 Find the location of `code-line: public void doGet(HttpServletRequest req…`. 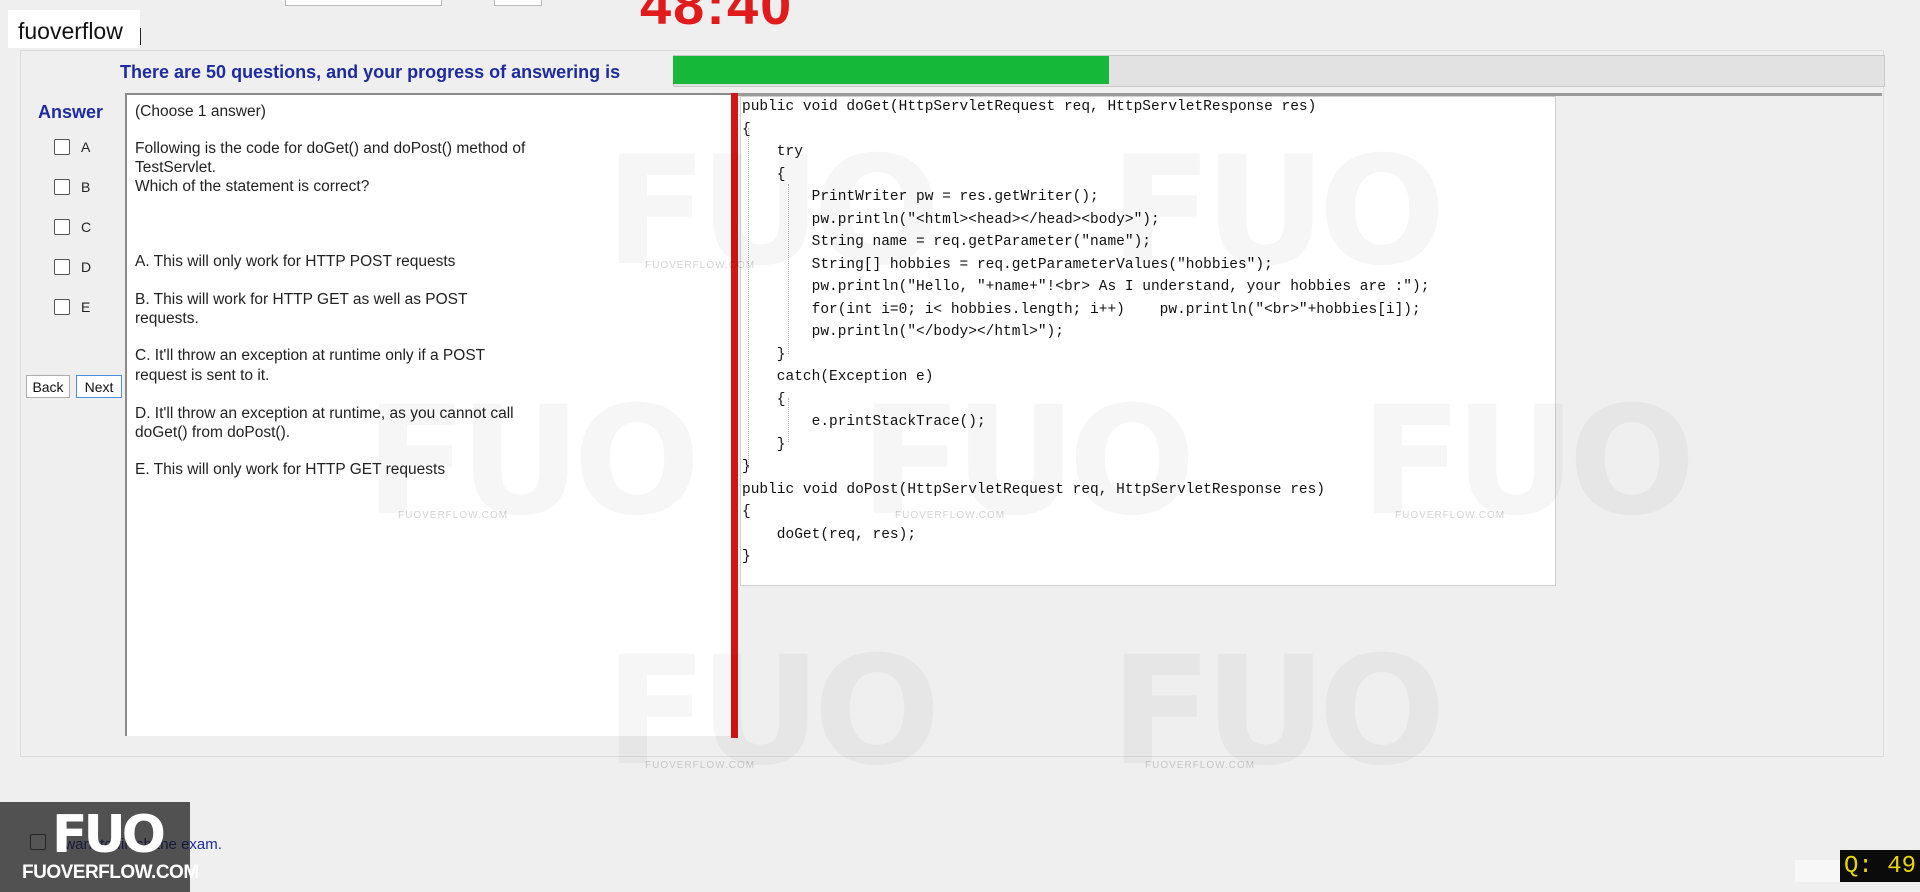

code-line: public void doGet(HttpServletRequest req… is located at coordinates (1029, 107).